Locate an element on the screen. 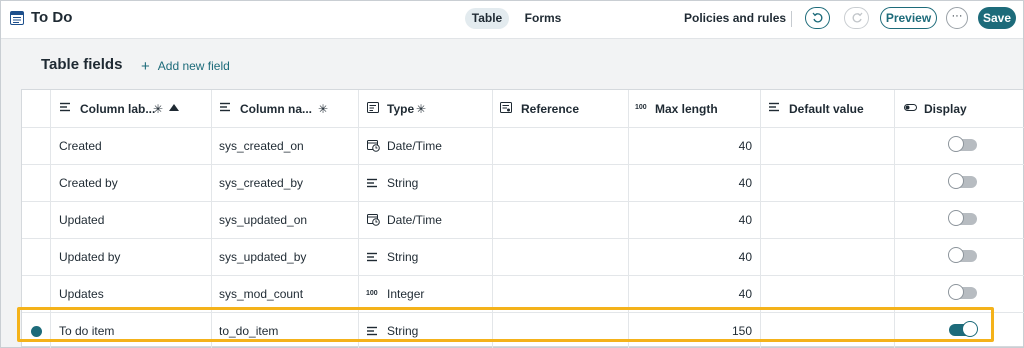 Image resolution: width=1024 pixels, height=348 pixels. label-cell: Updated by is located at coordinates (131, 257).